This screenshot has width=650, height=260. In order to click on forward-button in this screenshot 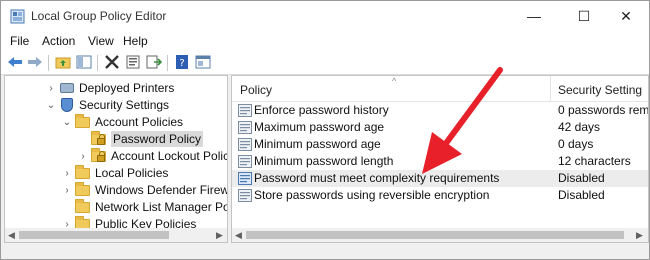, I will do `click(35, 62)`.